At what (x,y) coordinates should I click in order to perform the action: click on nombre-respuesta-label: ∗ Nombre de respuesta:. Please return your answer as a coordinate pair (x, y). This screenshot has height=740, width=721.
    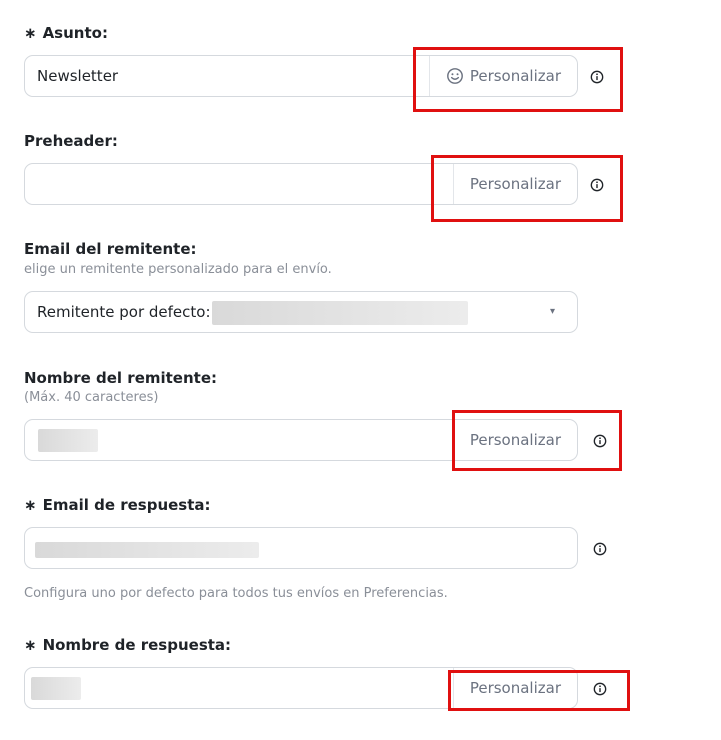
    Looking at the image, I should click on (128, 645).